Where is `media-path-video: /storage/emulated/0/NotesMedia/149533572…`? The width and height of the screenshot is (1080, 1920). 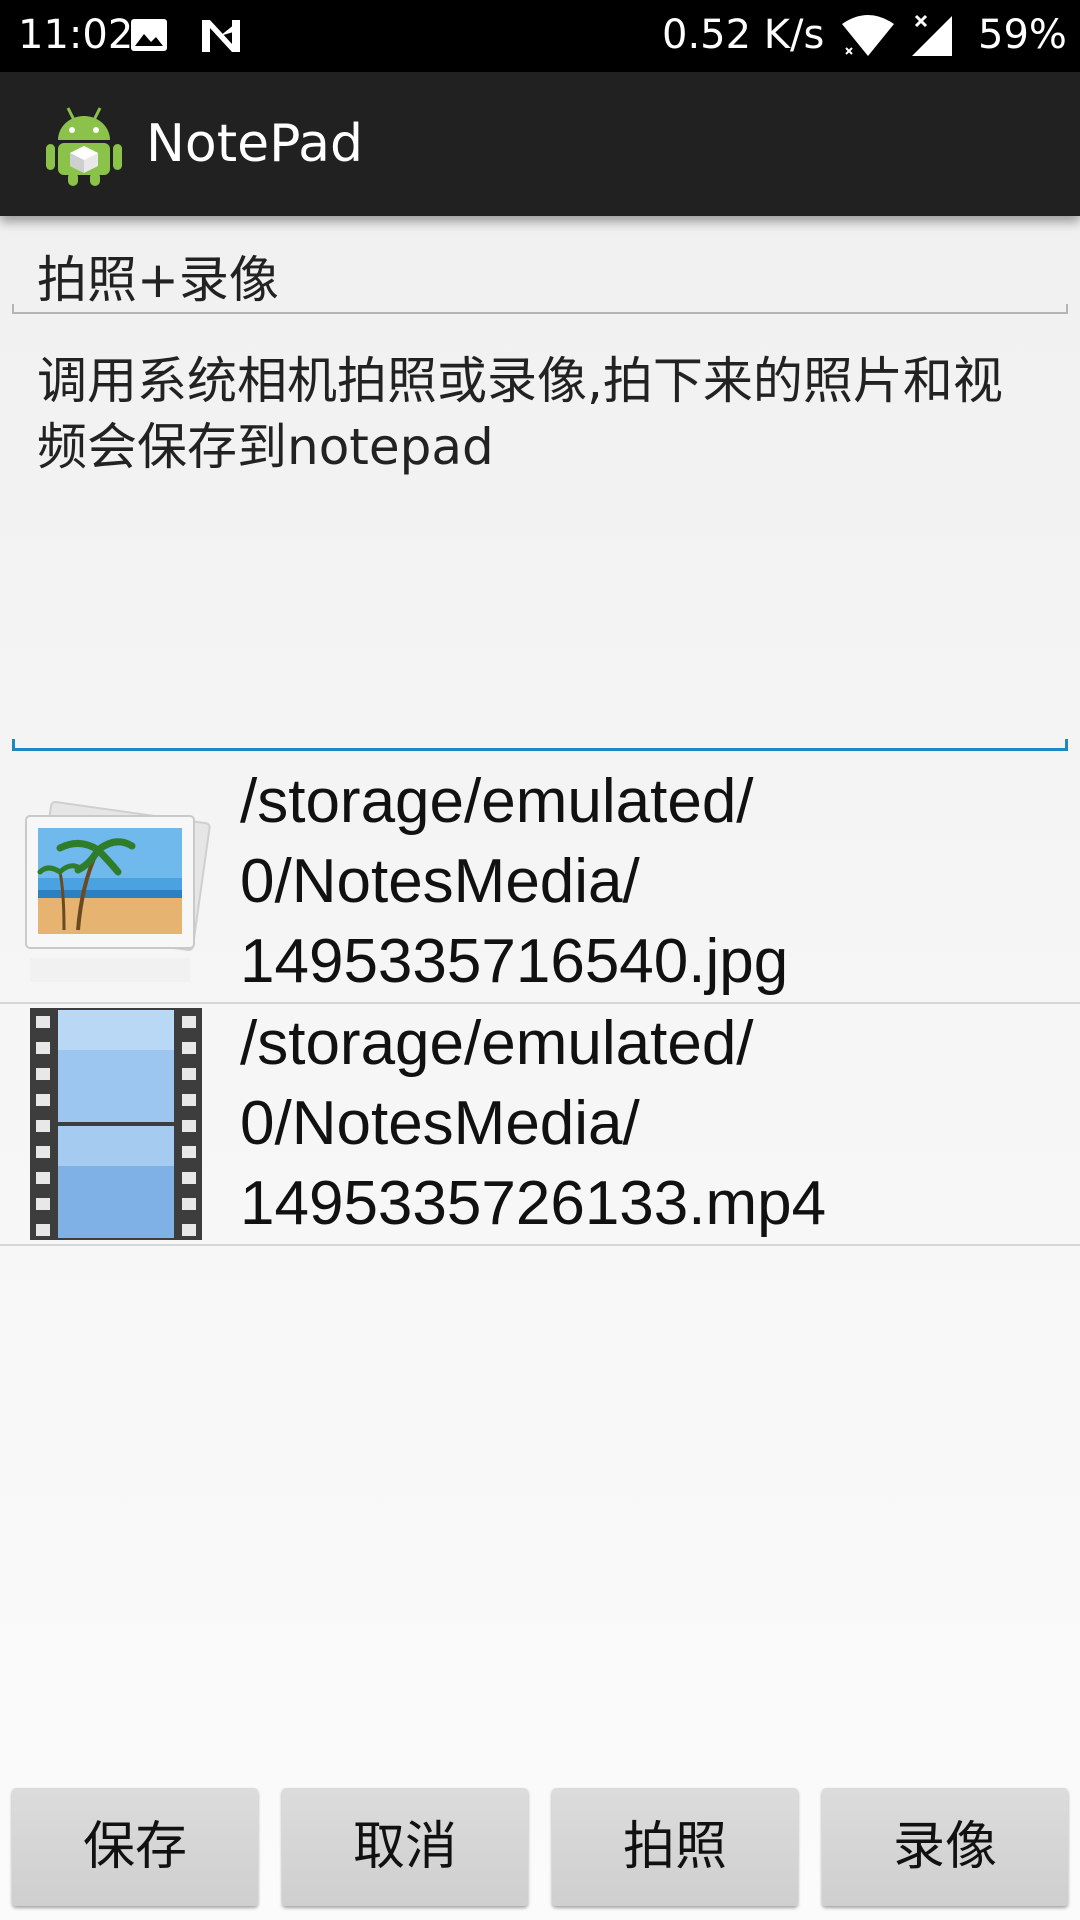
media-path-video: /storage/emulated/0/NotesMedia/149533572… is located at coordinates (533, 1123).